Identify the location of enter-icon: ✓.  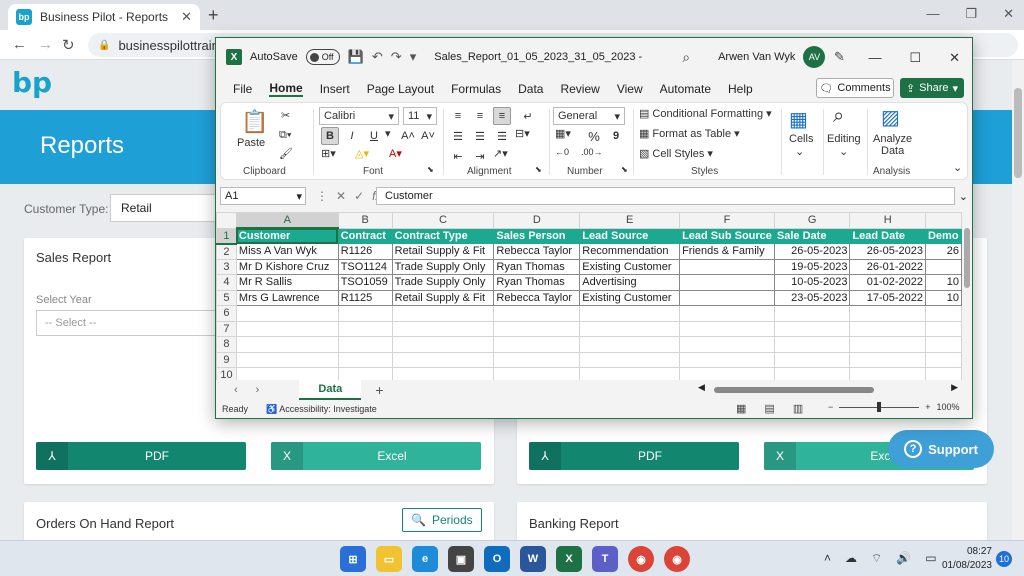
(359, 196).